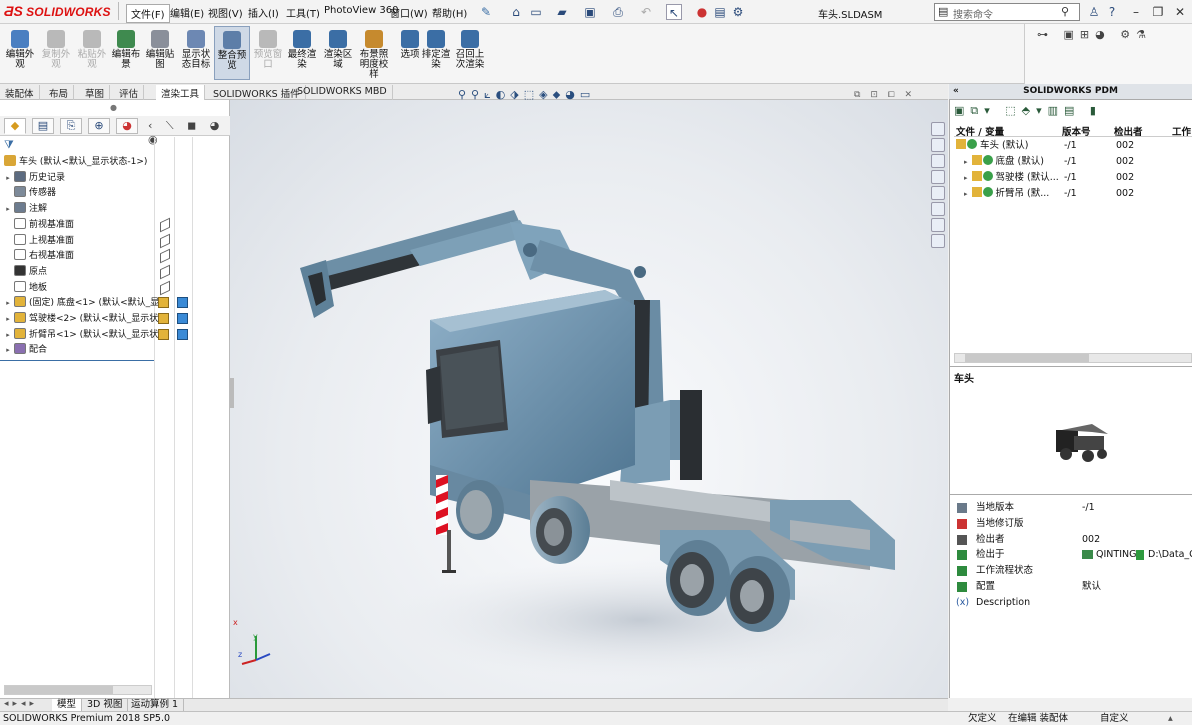  I want to click on pdm-file-row: ▸ 驾驶楼 (默认... -/1 002, so click(1073, 178).